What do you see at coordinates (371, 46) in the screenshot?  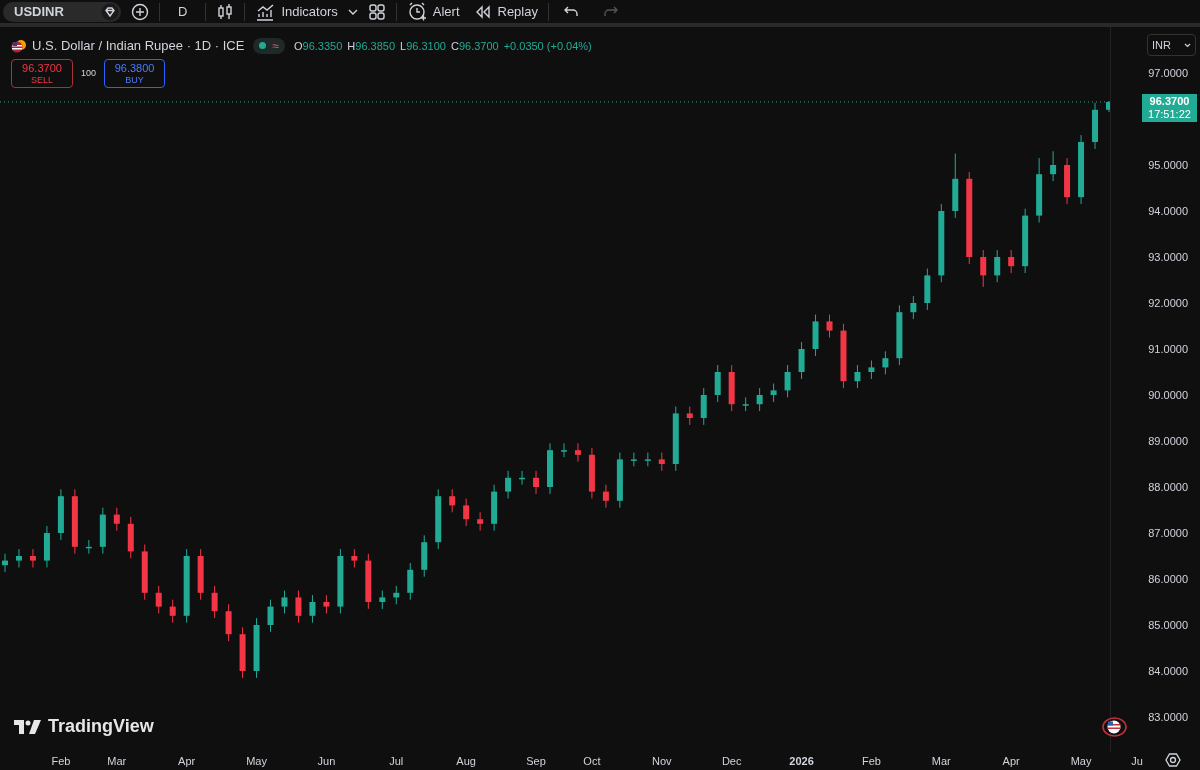 I see `ohlc-value: H96.3850` at bounding box center [371, 46].